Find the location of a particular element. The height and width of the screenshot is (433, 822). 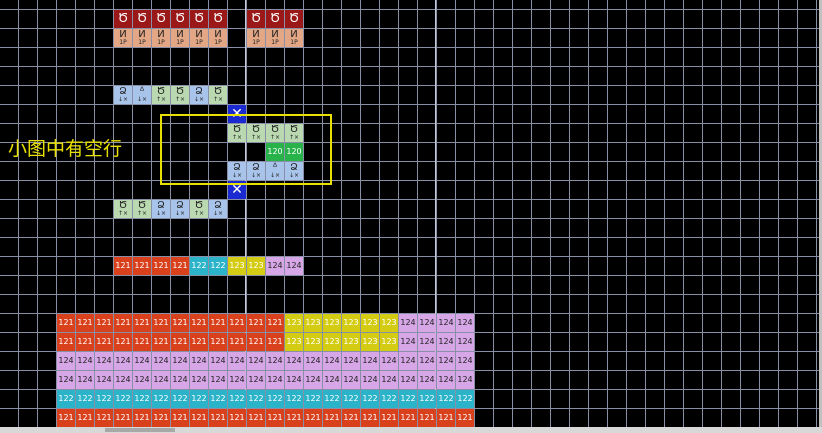

stitch-symbol-cell: ᐞ ↓× is located at coordinates (142, 95).